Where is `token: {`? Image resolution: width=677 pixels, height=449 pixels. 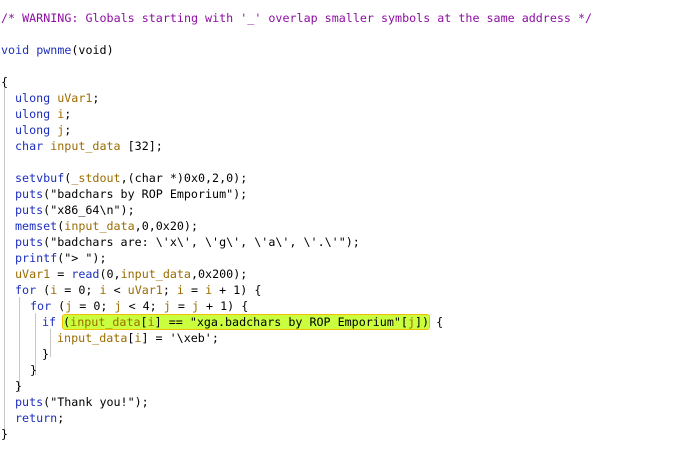
token: { is located at coordinates (436, 322).